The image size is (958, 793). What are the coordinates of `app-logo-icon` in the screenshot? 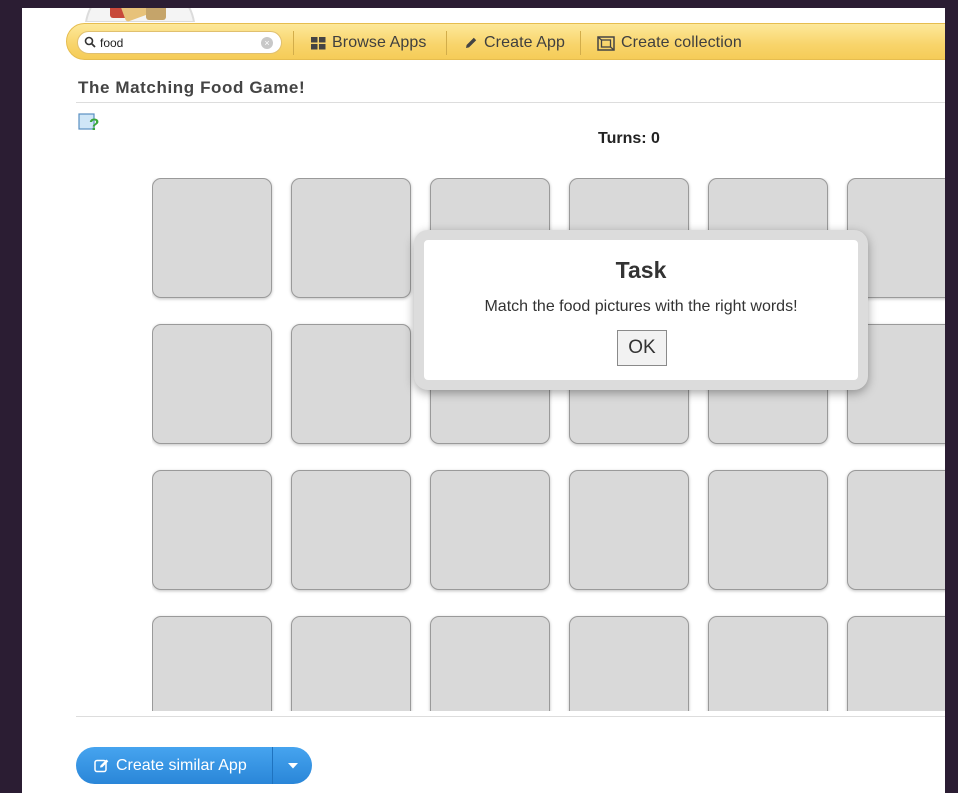 It's located at (140, 15).